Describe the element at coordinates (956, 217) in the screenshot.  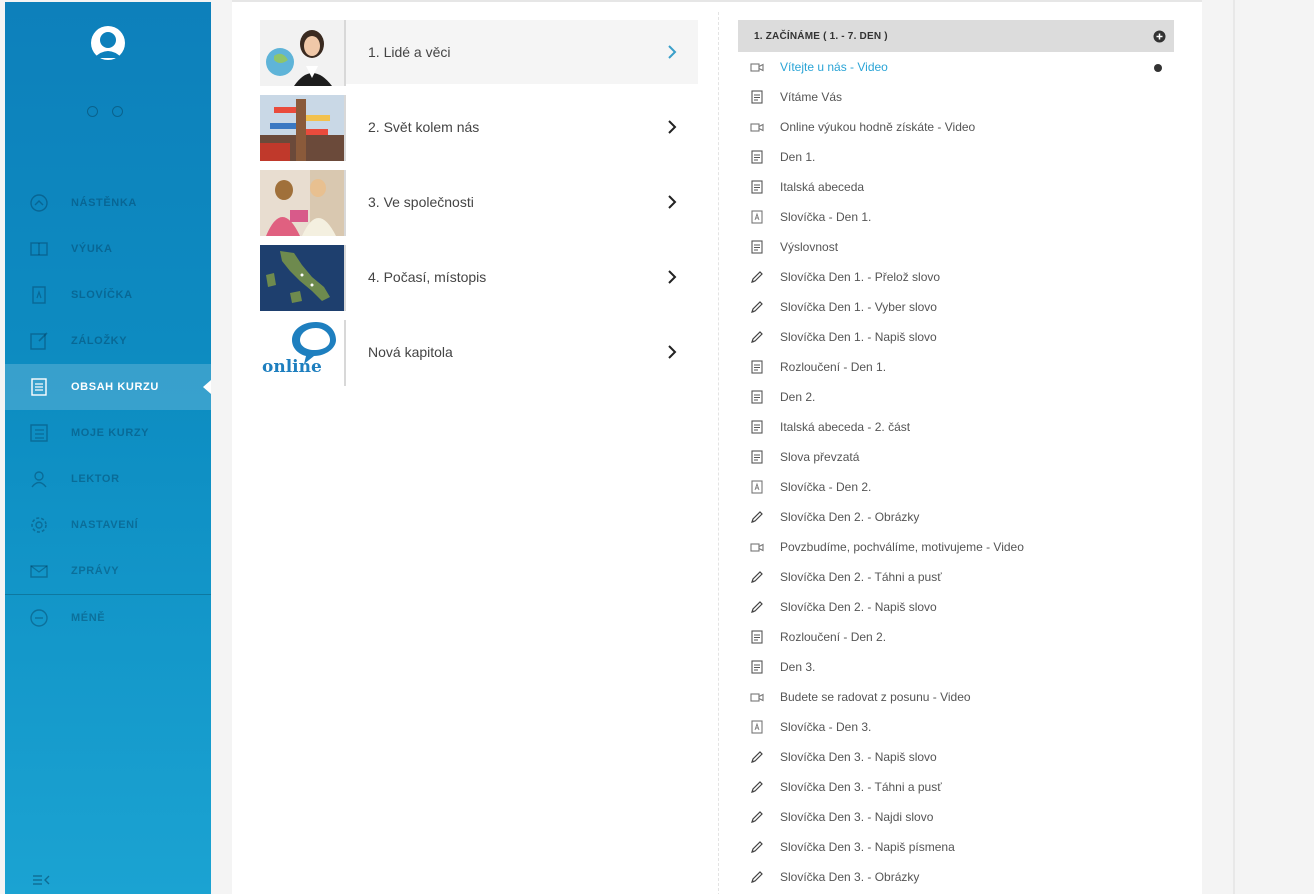
I see `lesson-item: Slovíčka - Den 1.` at that location.